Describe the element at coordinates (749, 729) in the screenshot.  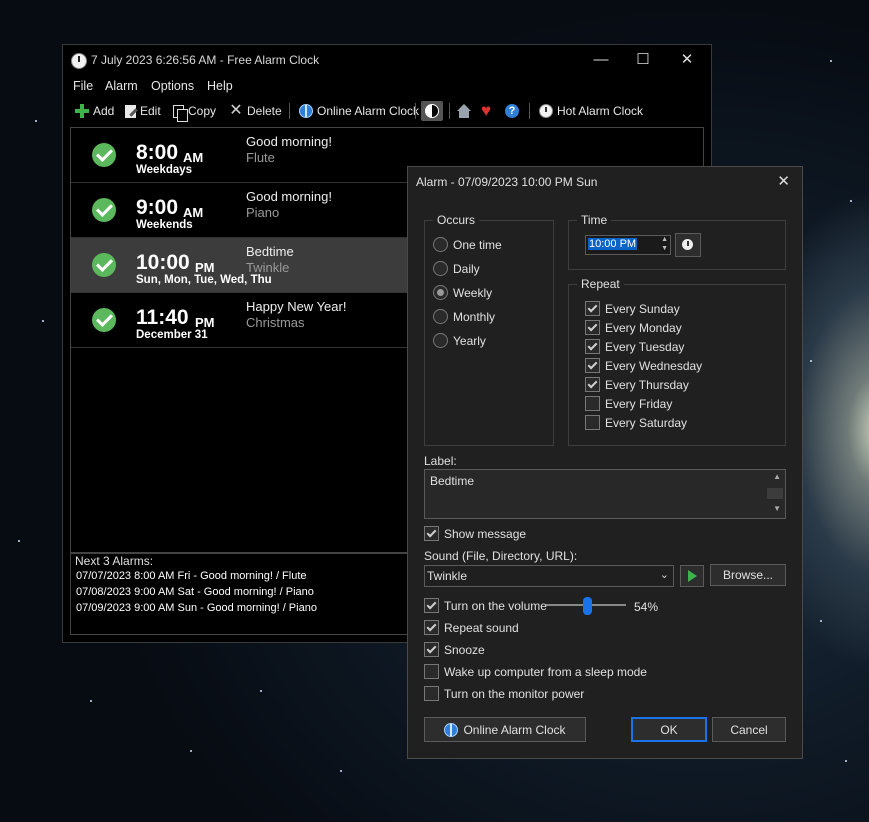
I see `cancel-button: Cancel` at that location.